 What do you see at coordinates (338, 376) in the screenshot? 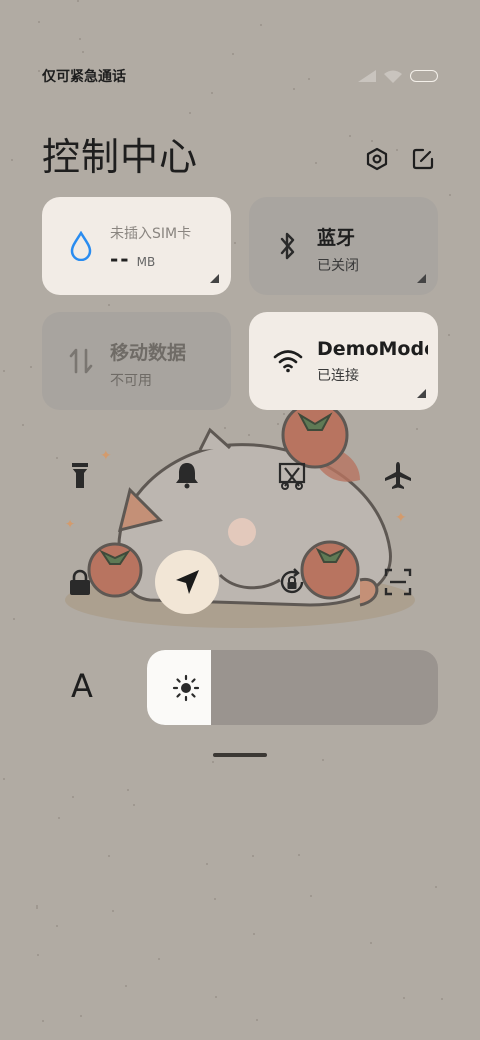
I see `wifi-status: 已连接` at bounding box center [338, 376].